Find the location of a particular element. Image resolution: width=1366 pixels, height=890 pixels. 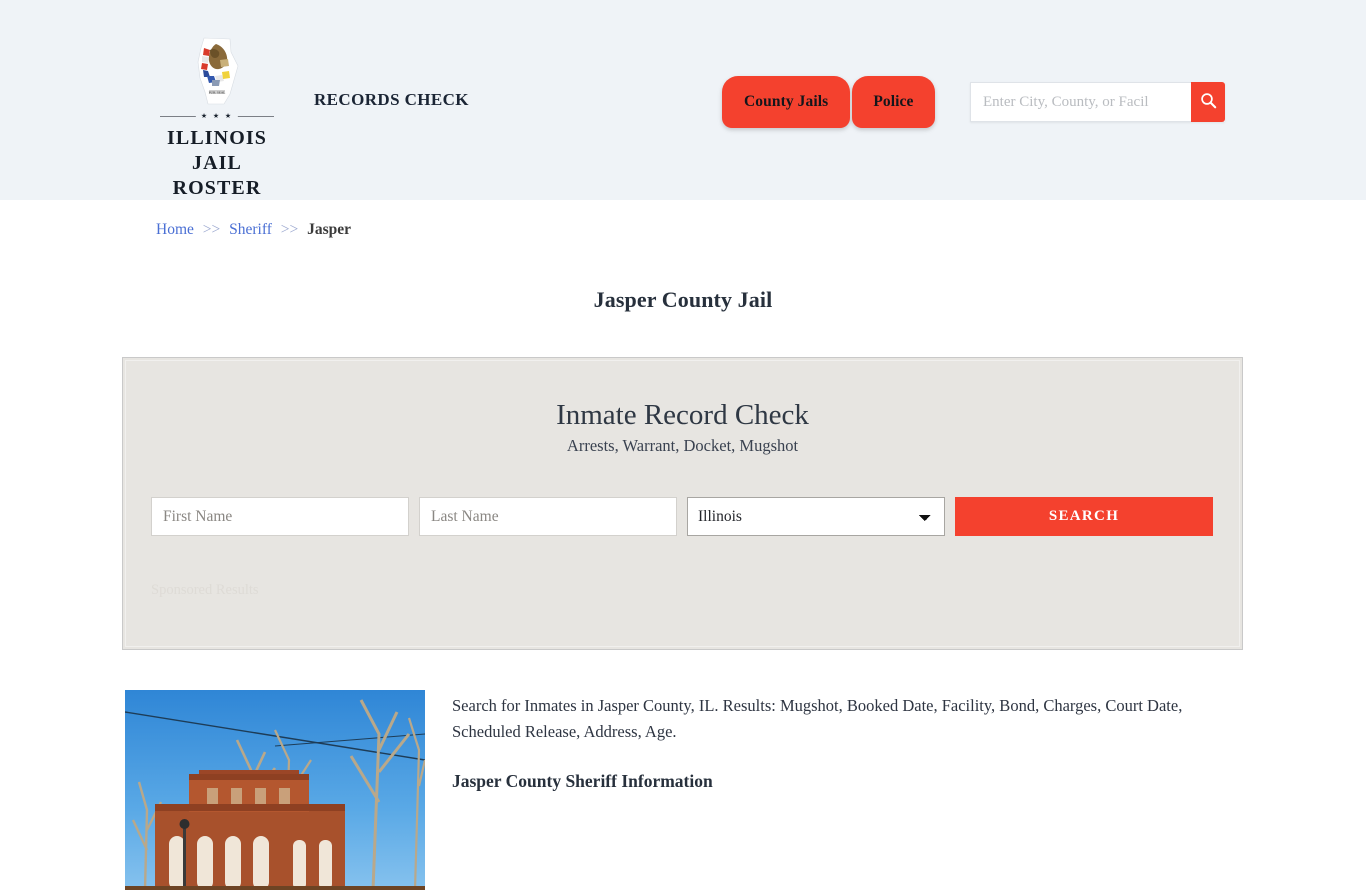

header-search-button is located at coordinates (1208, 102).